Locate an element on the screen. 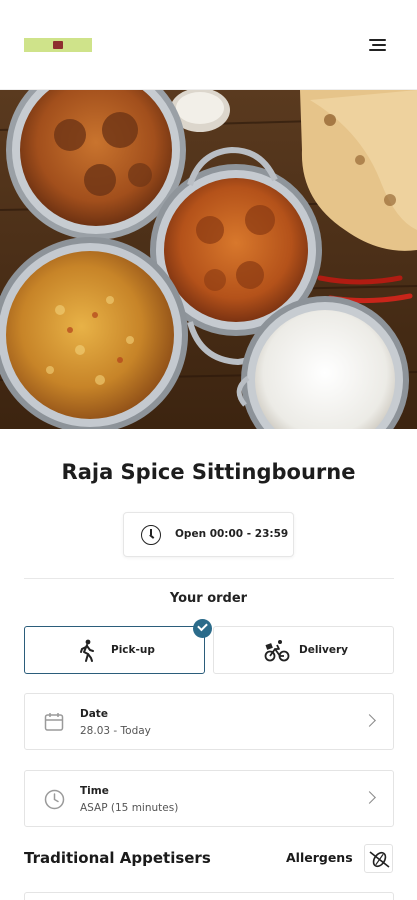  no-allergen-icon is located at coordinates (379, 859).